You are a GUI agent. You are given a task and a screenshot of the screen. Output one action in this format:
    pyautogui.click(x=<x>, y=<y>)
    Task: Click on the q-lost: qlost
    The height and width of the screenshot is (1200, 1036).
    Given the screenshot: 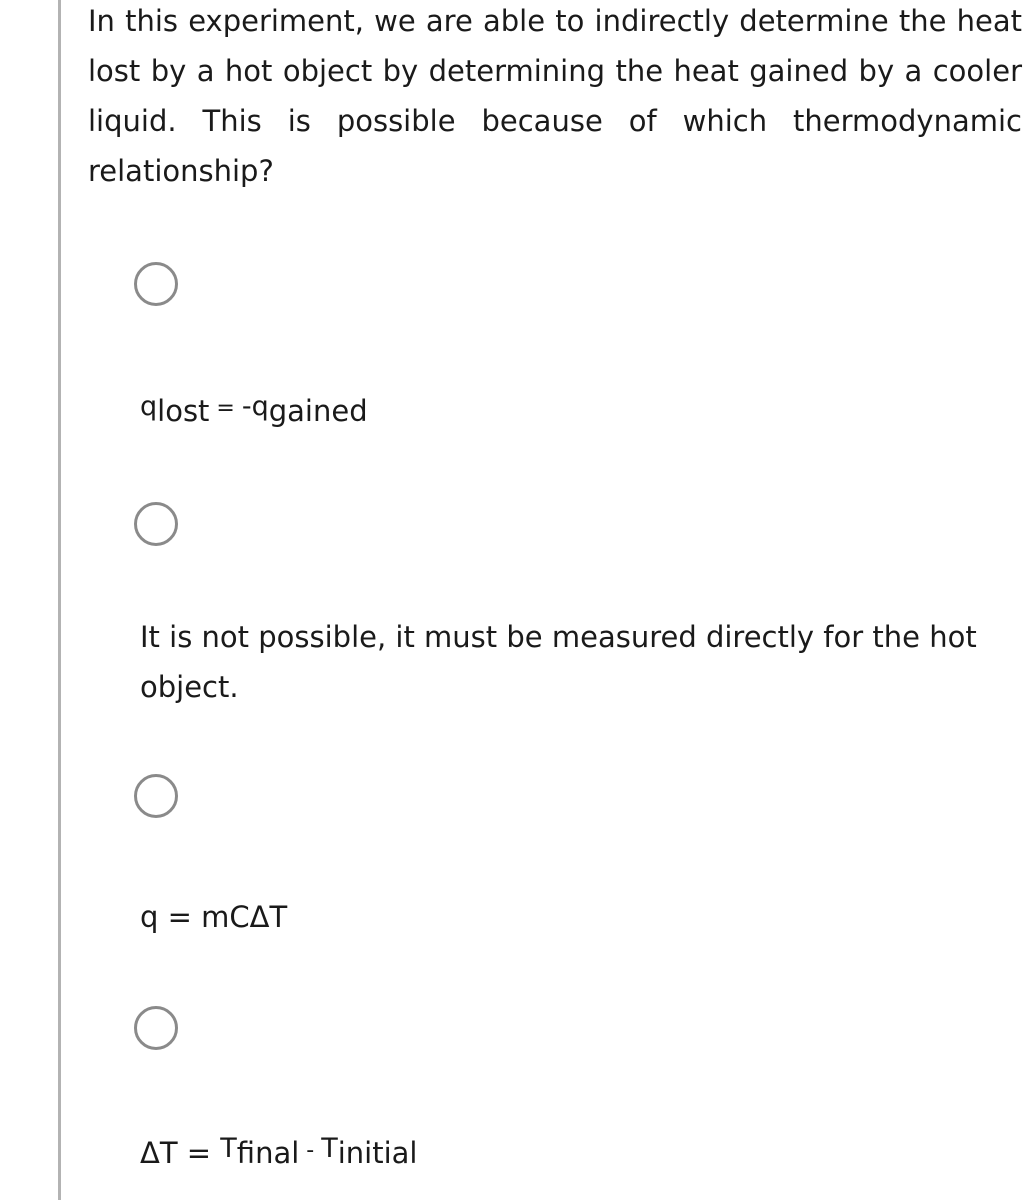 What is the action you would take?
    pyautogui.click(x=175, y=409)
    